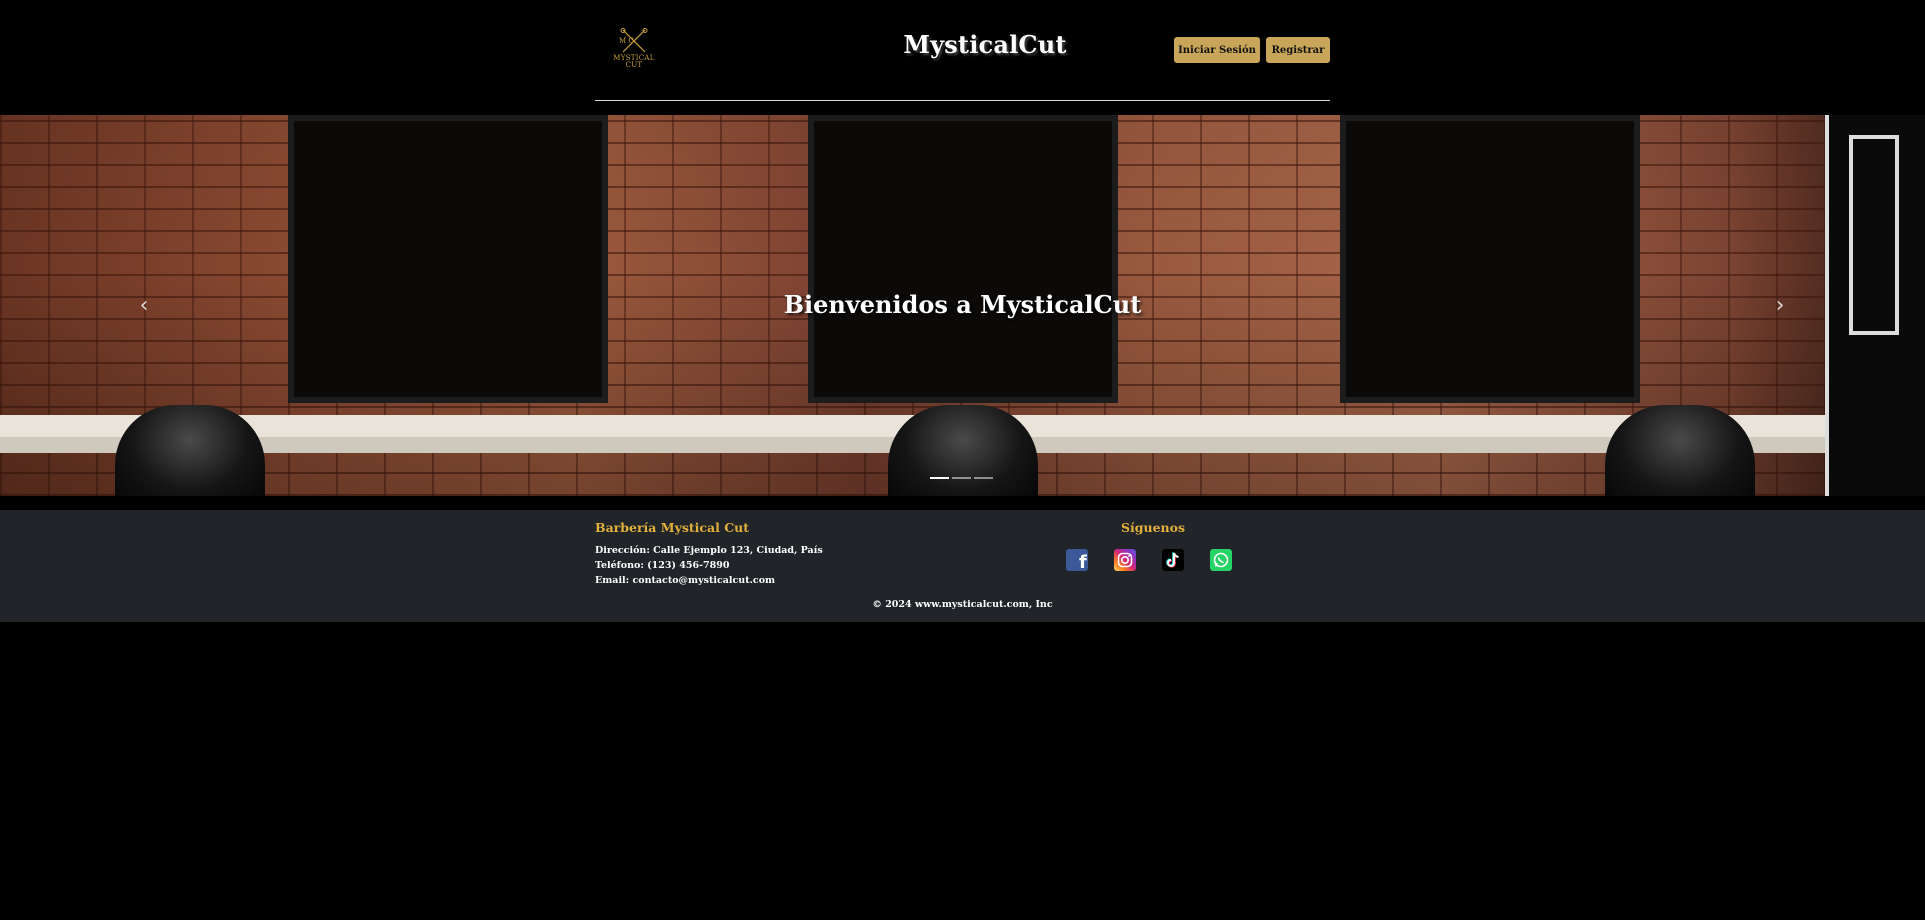  Describe the element at coordinates (662, 565) in the screenshot. I see `footer-phone: Teléfono: (123) 456-7890` at that location.